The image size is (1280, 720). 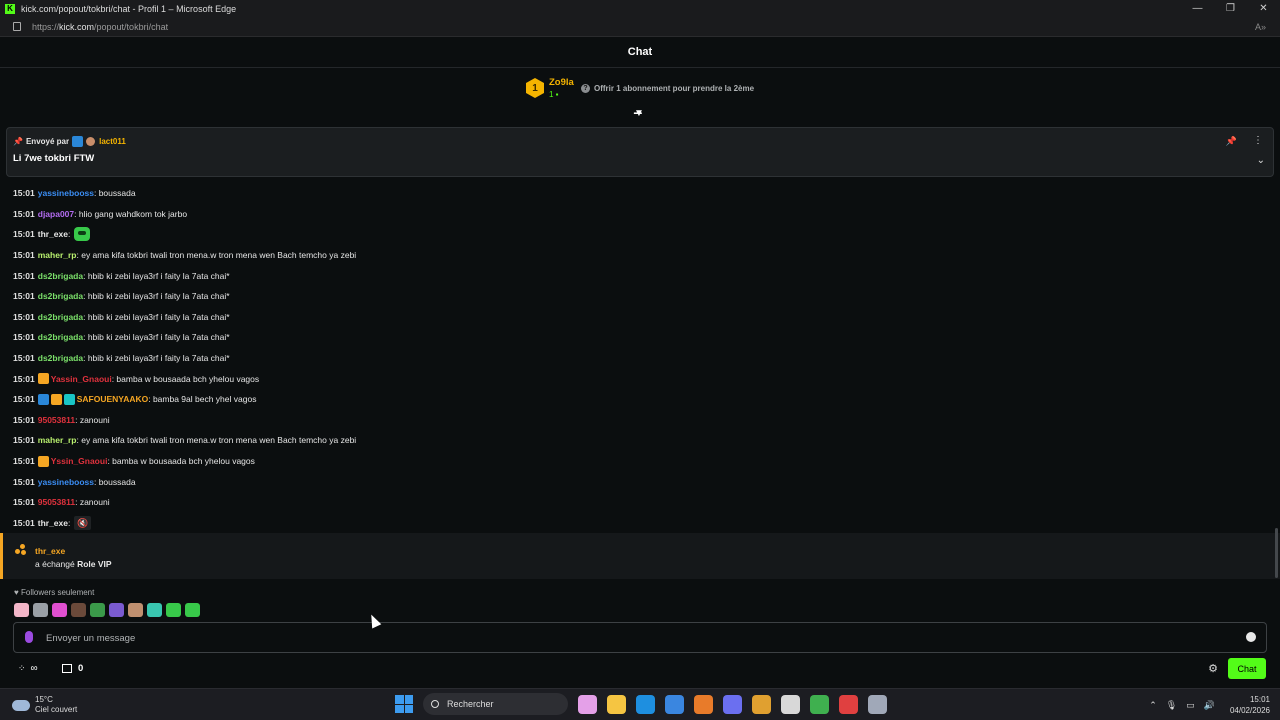 I want to click on chat-scrollbar, so click(x=1276, y=553).